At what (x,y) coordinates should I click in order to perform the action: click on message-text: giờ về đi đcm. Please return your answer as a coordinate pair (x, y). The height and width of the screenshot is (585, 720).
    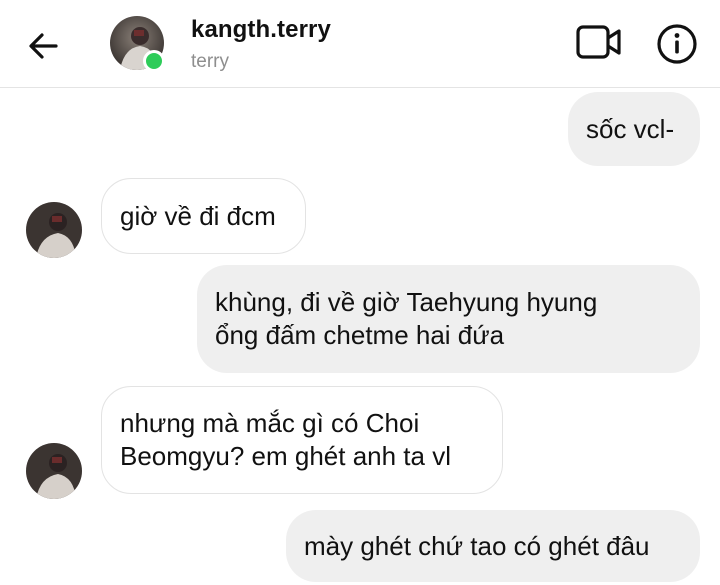
    Looking at the image, I should click on (198, 215).